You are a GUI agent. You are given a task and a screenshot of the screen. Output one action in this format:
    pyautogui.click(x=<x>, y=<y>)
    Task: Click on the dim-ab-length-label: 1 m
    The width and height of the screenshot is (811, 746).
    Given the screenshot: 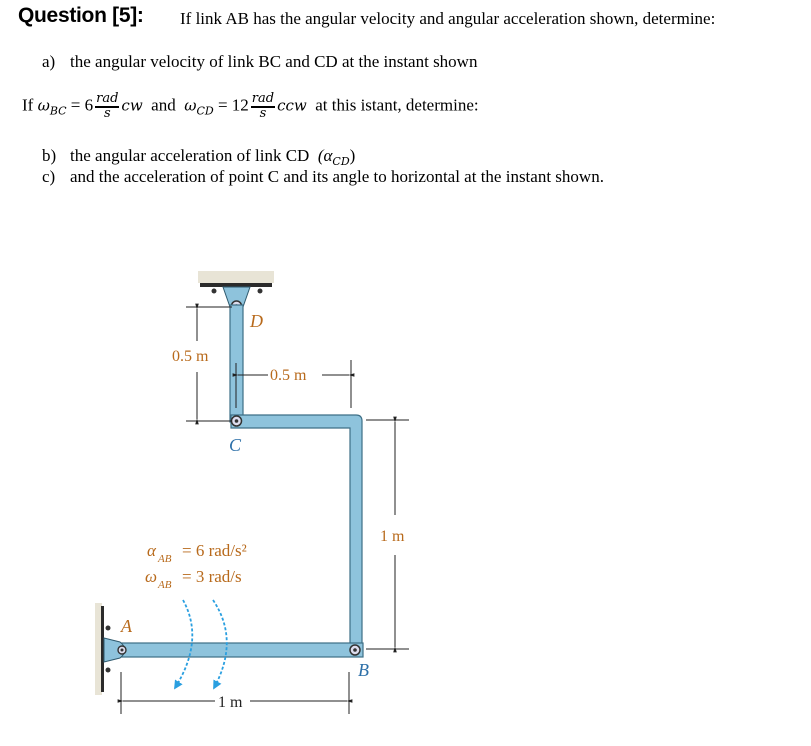 What is the action you would take?
    pyautogui.click(x=230, y=702)
    